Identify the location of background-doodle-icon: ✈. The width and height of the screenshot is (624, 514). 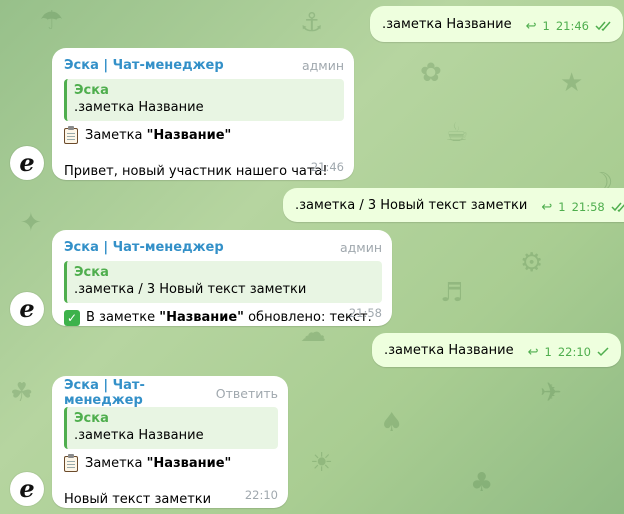
(551, 393).